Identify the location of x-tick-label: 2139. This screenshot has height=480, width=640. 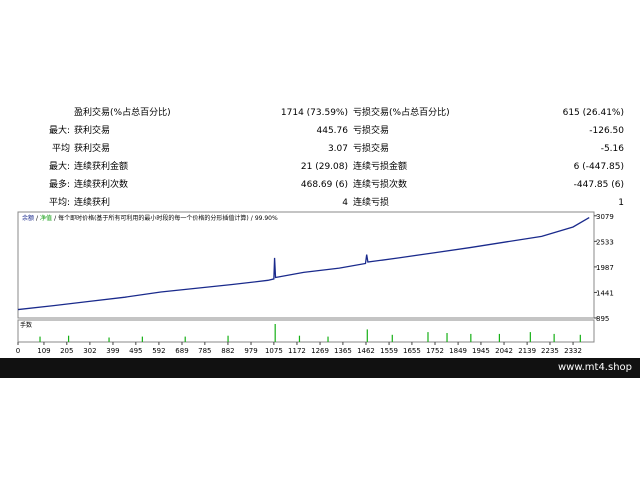
(527, 351).